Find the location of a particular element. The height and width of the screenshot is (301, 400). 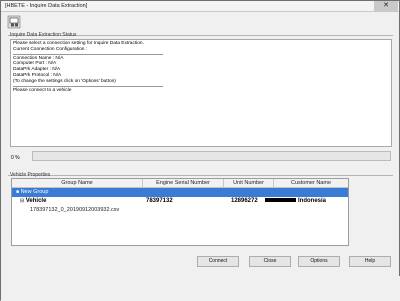

file-row: 178397132_0_20190912003932.csv is located at coordinates (180, 210).